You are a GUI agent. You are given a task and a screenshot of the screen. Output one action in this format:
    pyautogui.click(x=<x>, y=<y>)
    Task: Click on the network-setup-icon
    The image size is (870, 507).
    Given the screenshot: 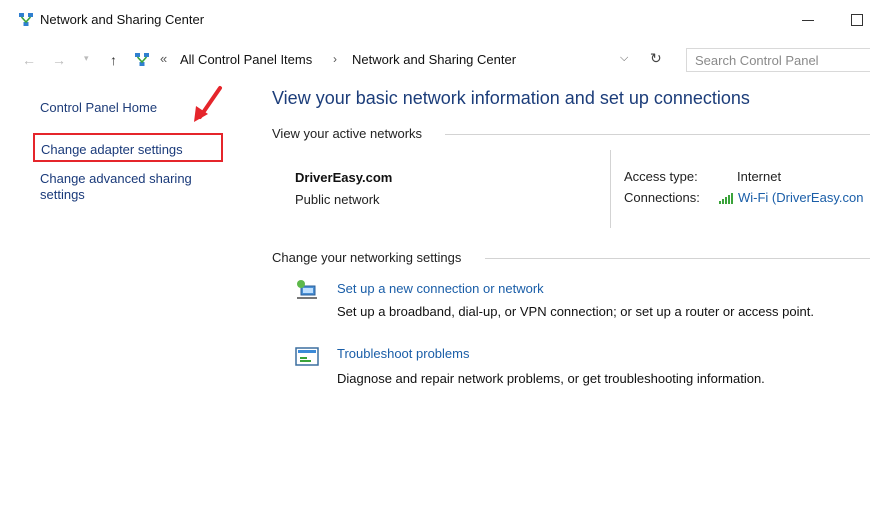 What is the action you would take?
    pyautogui.click(x=307, y=289)
    